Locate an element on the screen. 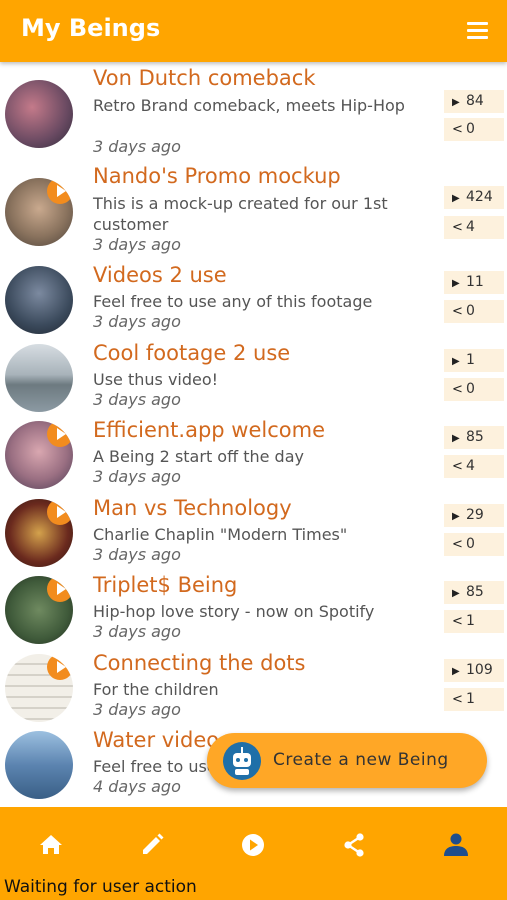 This screenshot has height=900, width=507. robot-icon is located at coordinates (242, 761).